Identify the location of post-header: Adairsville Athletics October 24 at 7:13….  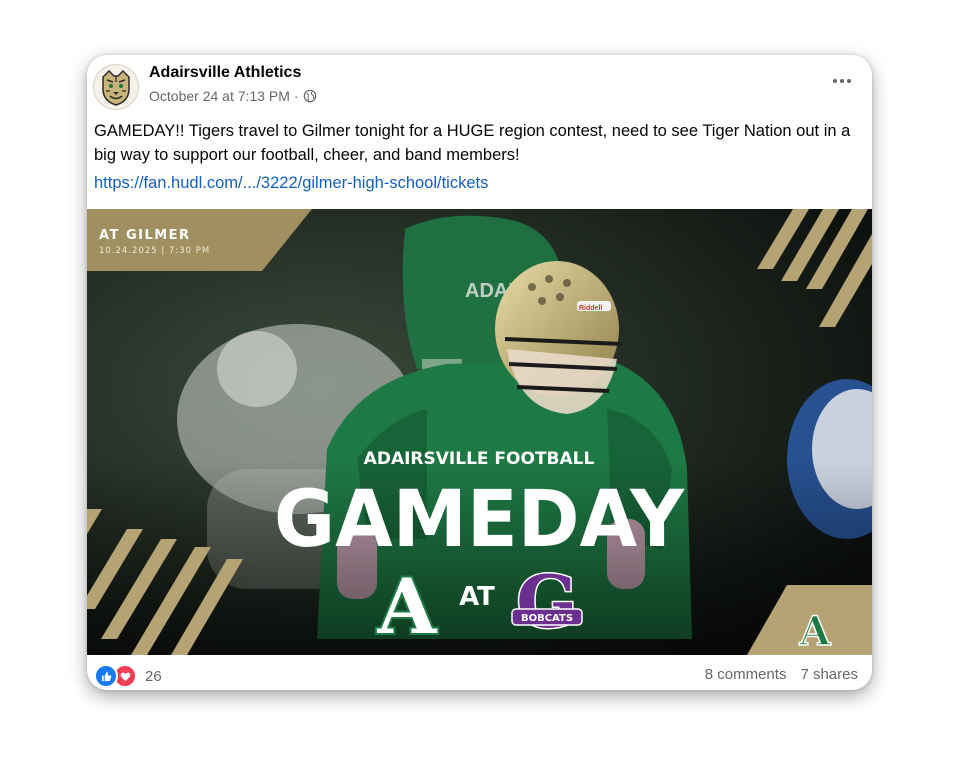
(479, 85).